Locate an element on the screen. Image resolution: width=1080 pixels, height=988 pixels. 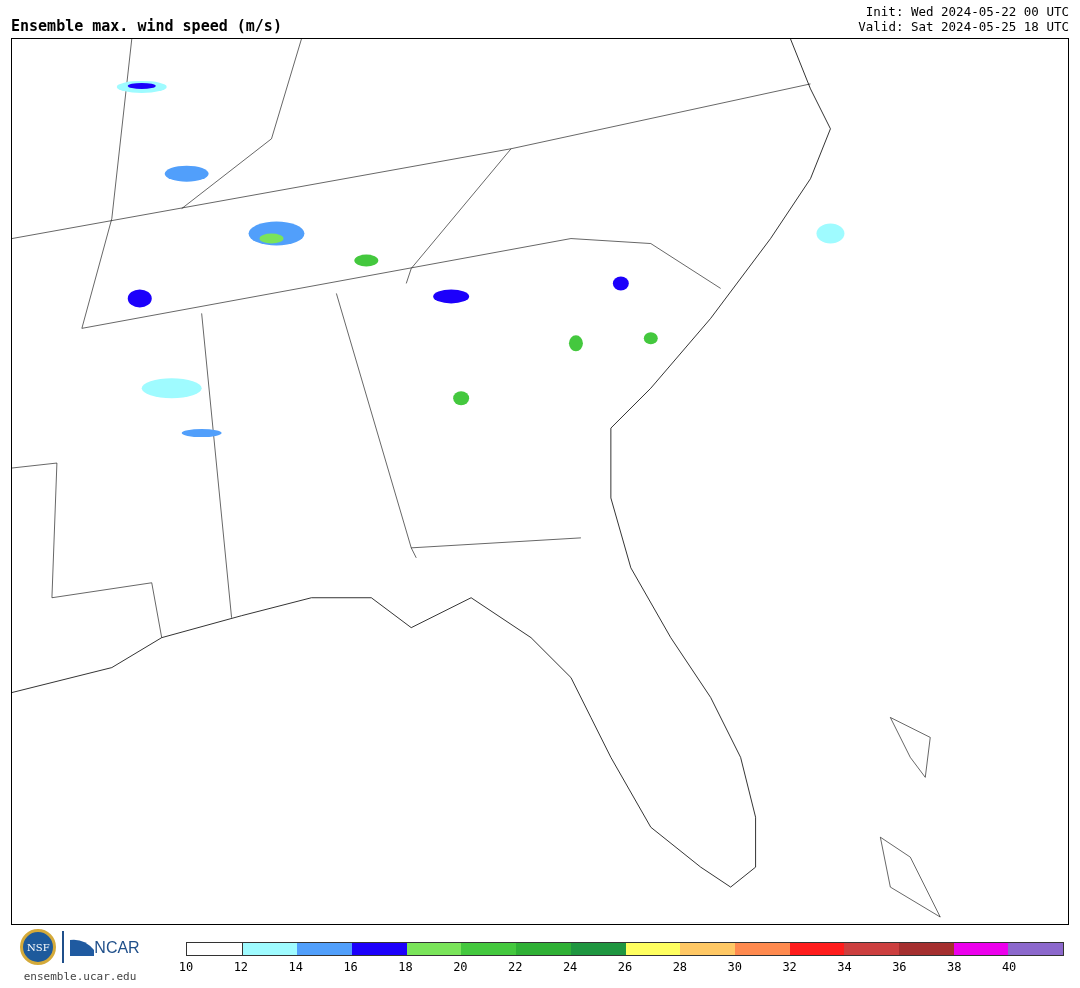
scale-tick-label: 40 is located at coordinates (1009, 967).